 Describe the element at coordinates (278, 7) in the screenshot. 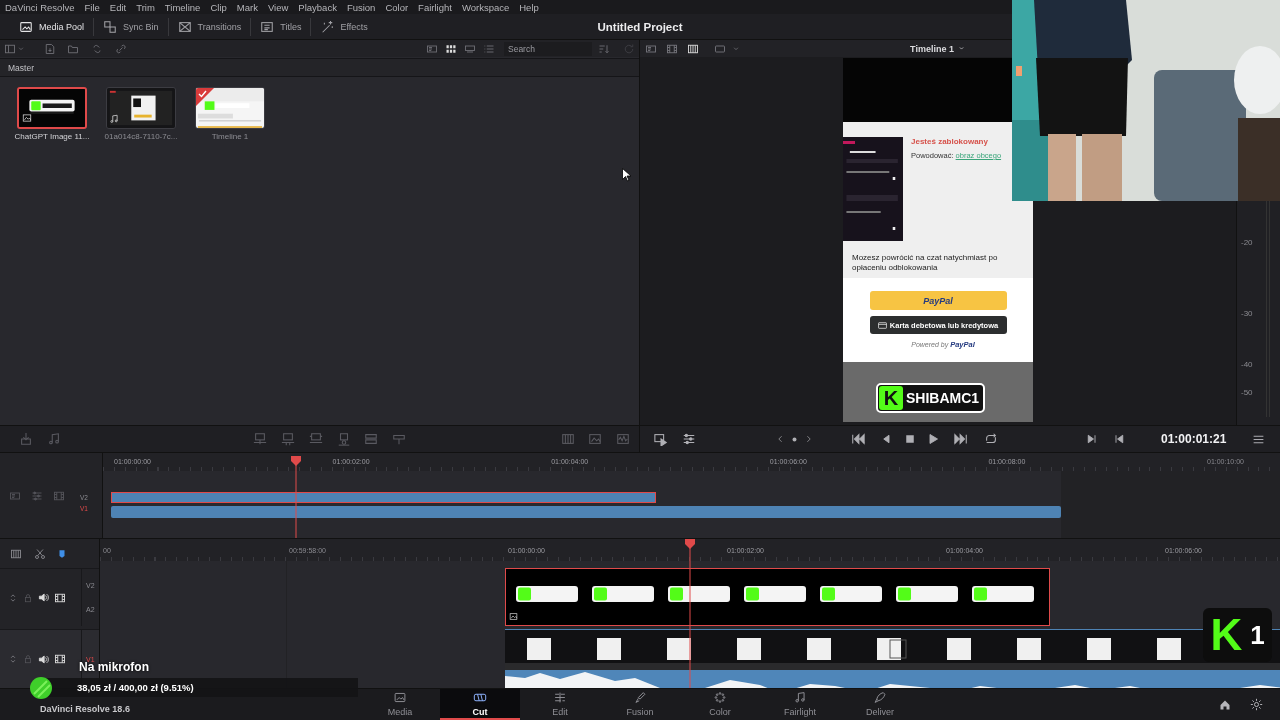

I see `menu-item: View` at that location.